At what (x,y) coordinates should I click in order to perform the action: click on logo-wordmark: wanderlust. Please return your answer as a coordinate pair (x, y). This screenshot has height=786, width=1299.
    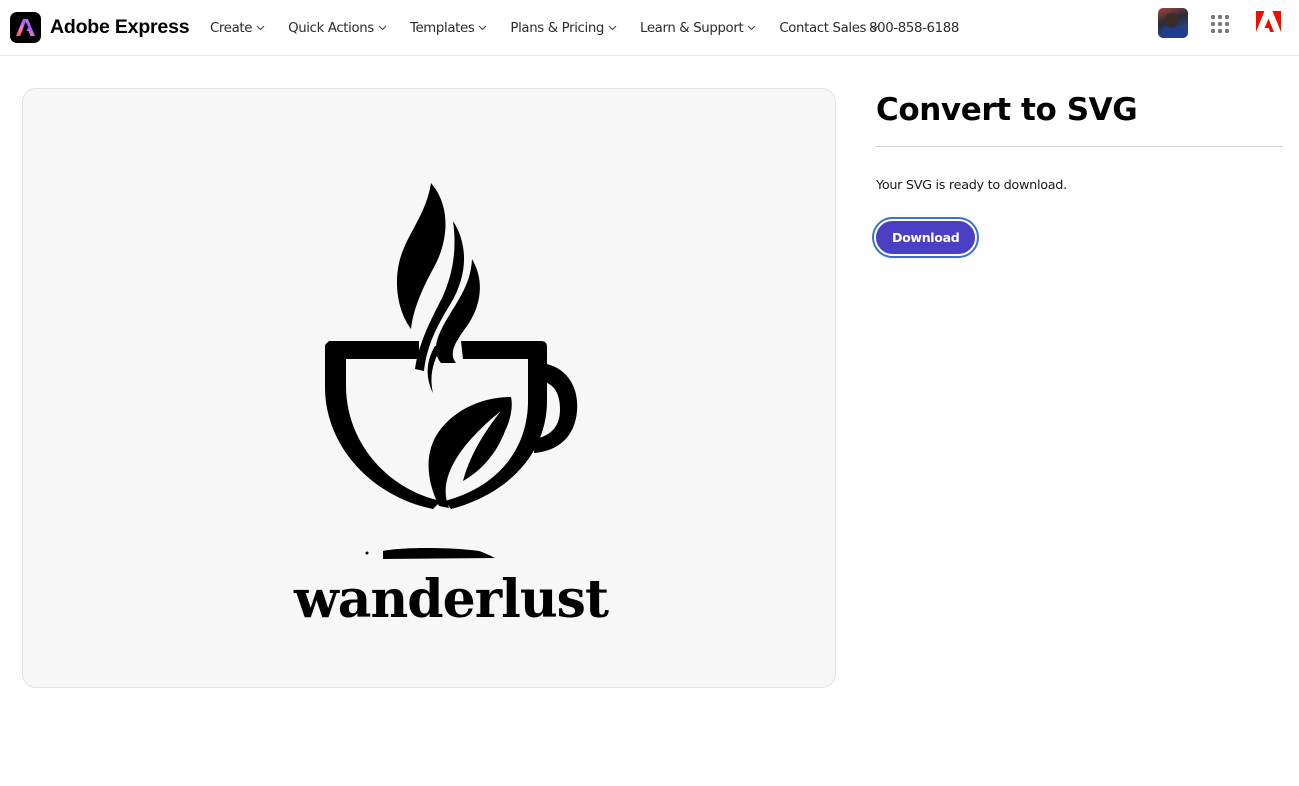
    Looking at the image, I should click on (451, 599).